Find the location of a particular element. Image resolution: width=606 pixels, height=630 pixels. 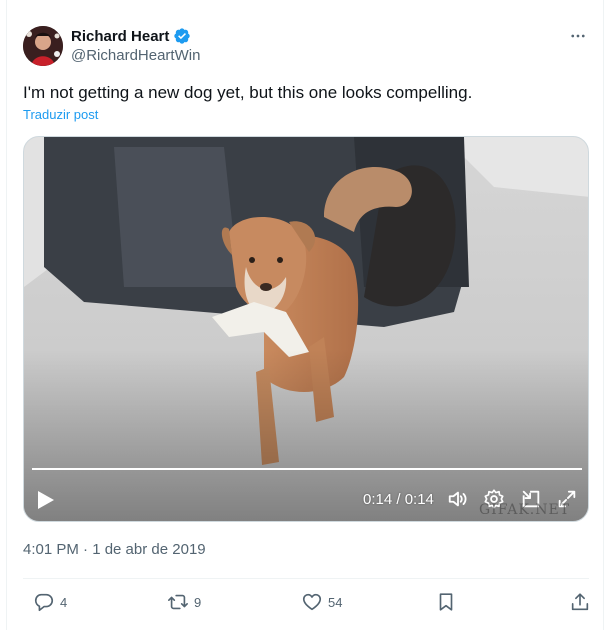

reply-icon is located at coordinates (44, 602).